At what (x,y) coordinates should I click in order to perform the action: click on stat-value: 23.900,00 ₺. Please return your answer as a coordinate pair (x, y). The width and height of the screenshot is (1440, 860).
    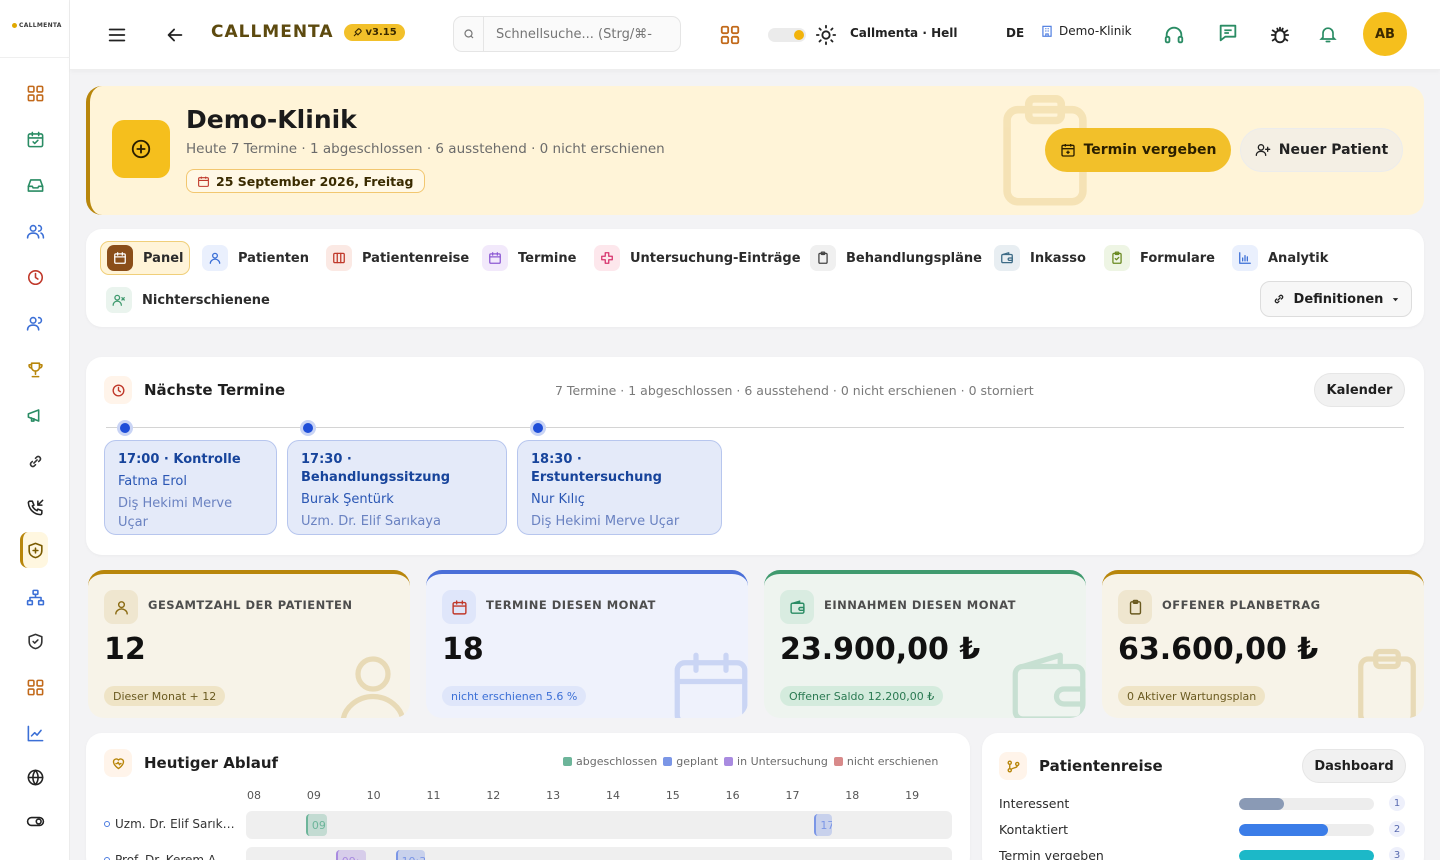
    Looking at the image, I should click on (880, 649).